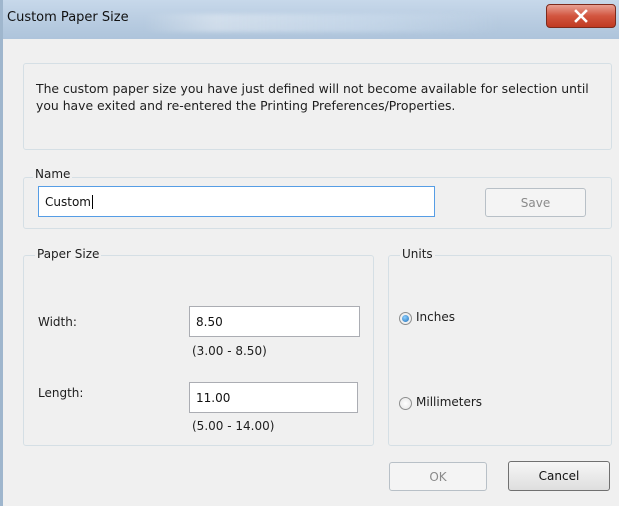  I want to click on length-label: Length:, so click(61, 393).